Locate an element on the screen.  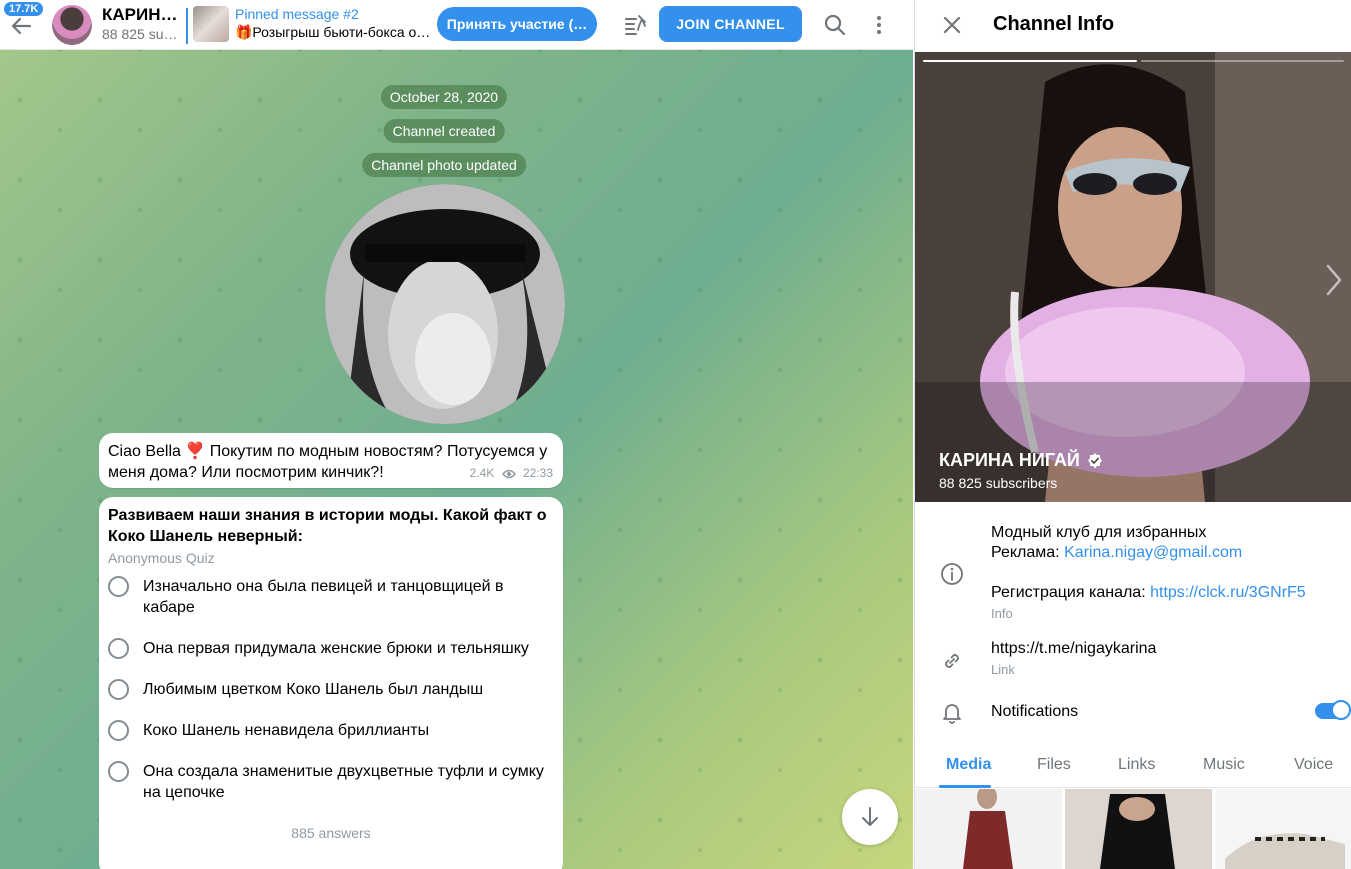
search-button is located at coordinates (835, 25).